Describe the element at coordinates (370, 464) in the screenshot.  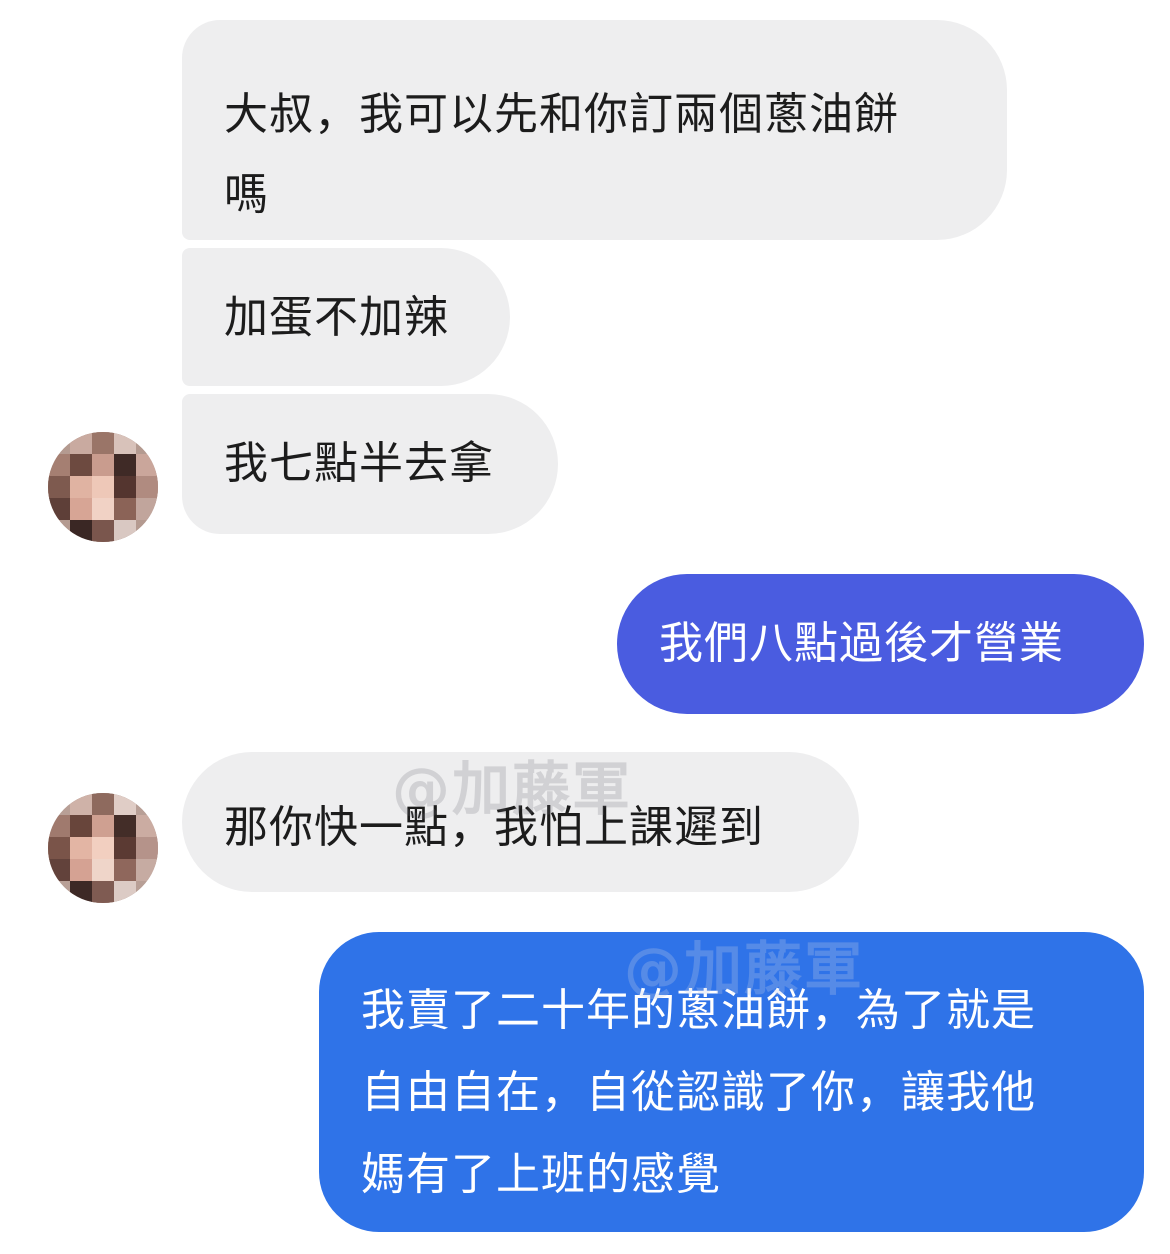
I see `incoming-message-bubble: 我七點半去拿` at that location.